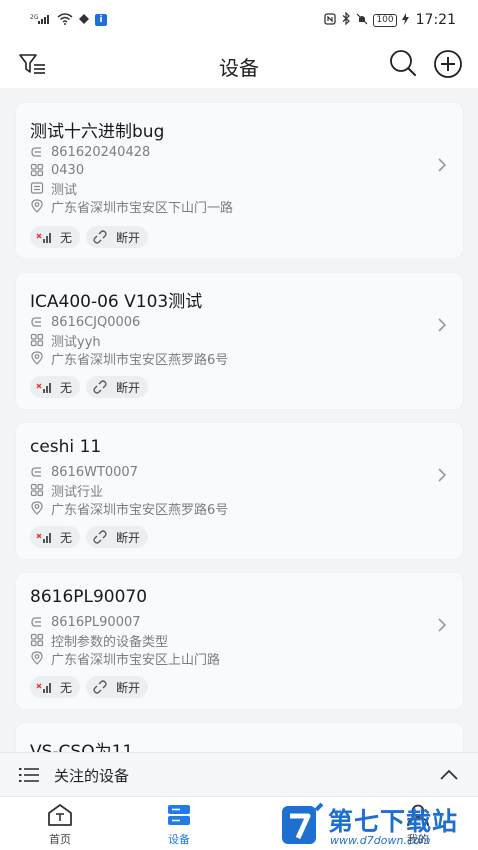 This screenshot has width=478, height=850. Describe the element at coordinates (82, 747) in the screenshot. I see `device-name: VS-CSQ为11` at that location.